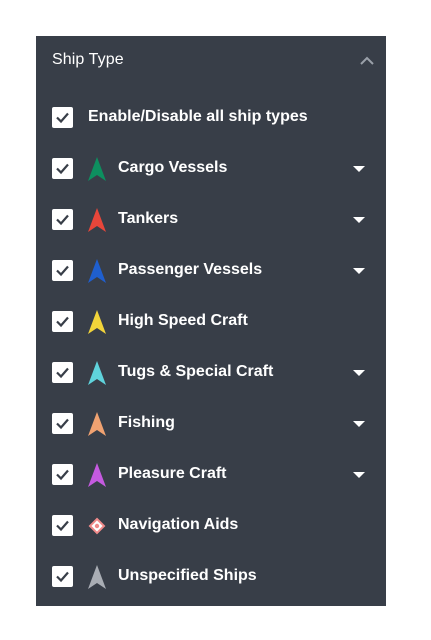 This screenshot has width=431, height=640. Describe the element at coordinates (88, 59) in the screenshot. I see `panel-title: Ship Type` at that location.